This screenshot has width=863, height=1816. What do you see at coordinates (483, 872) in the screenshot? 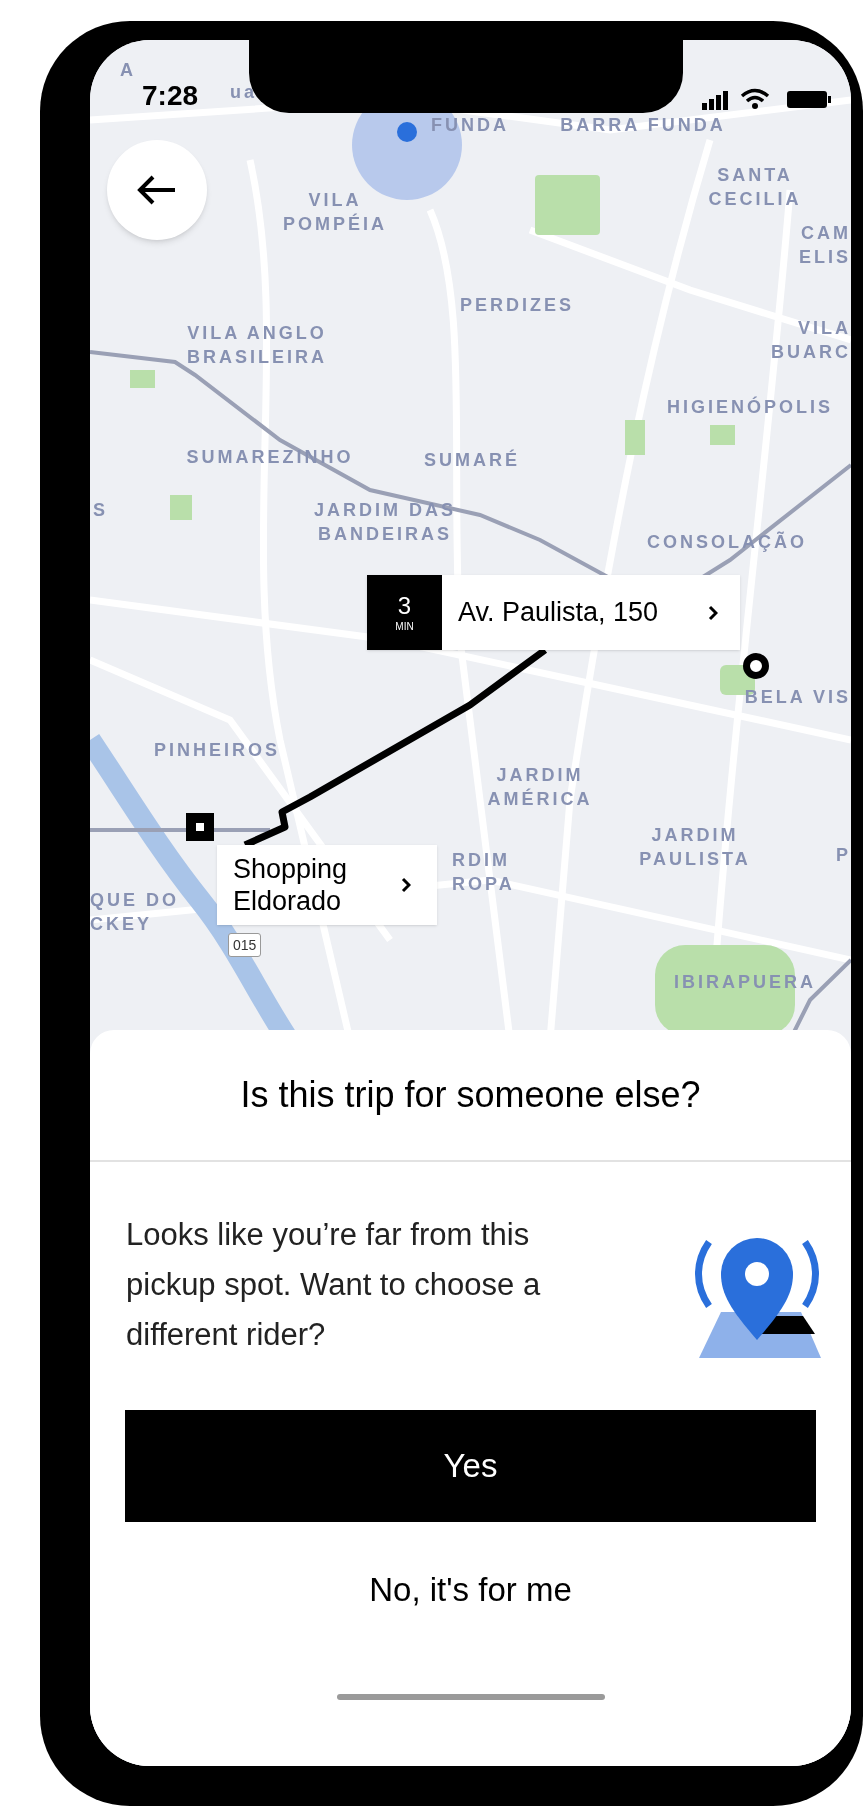
I see `map-label: RDIM ROPA` at bounding box center [483, 872].